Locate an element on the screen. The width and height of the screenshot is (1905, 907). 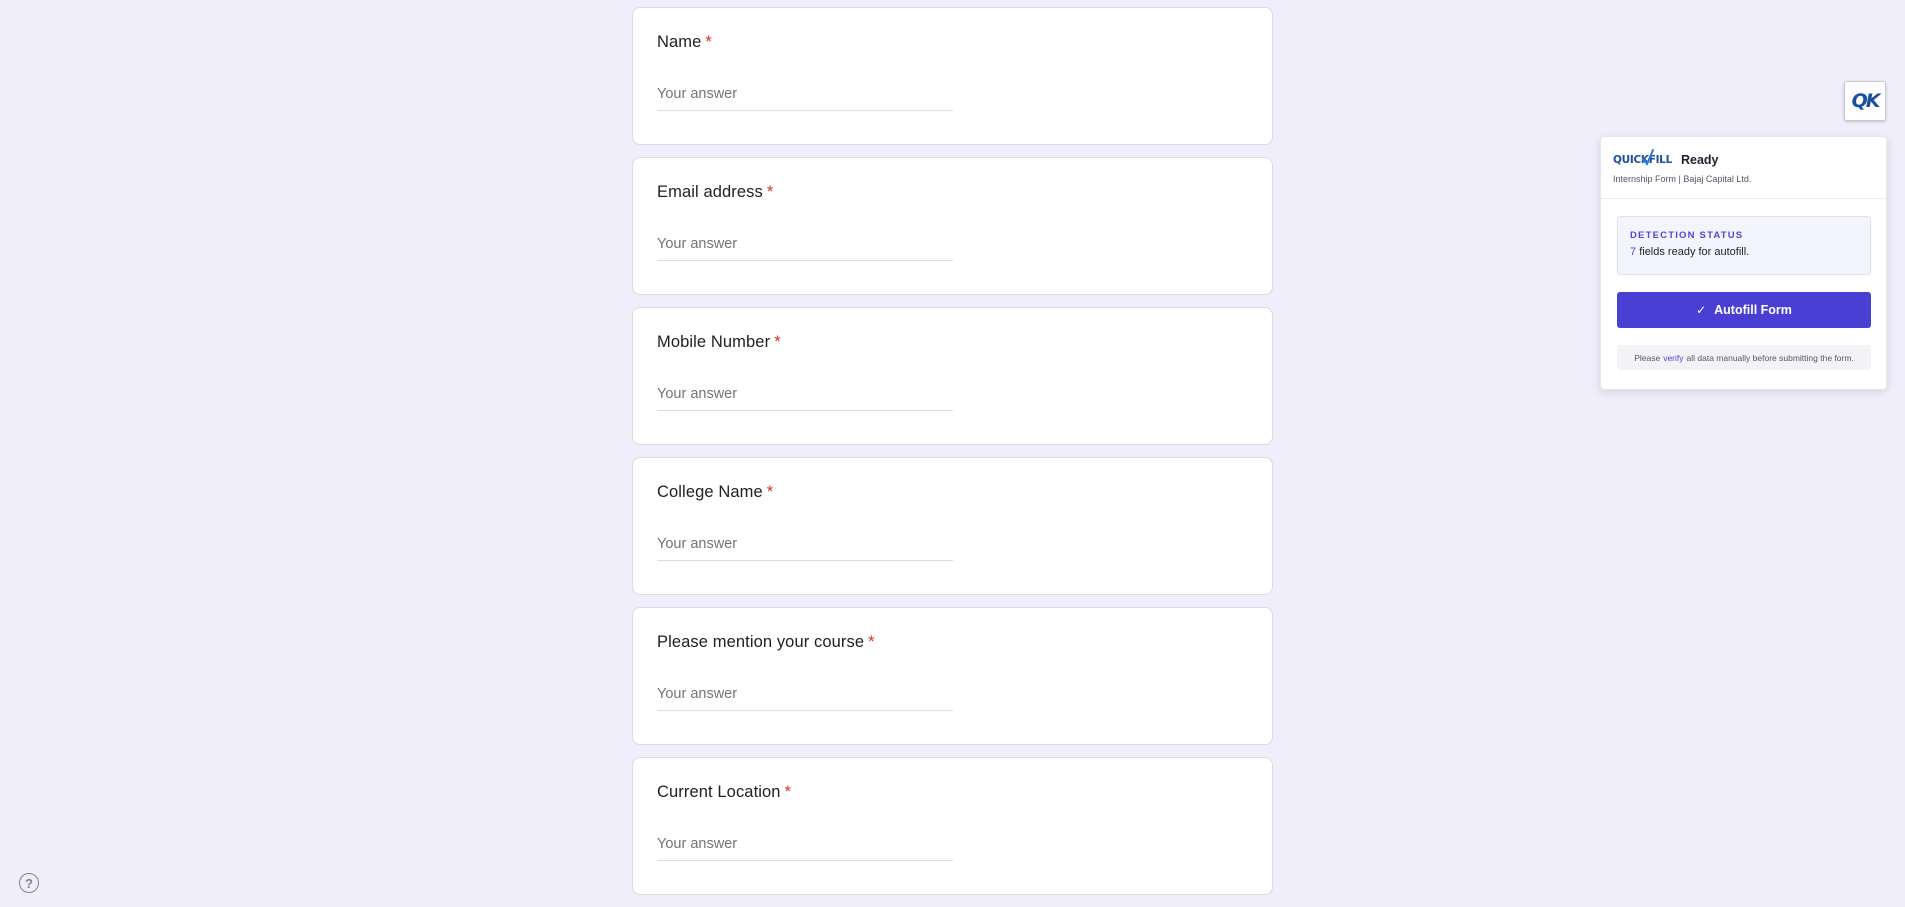
form-name: Internship Form | Bajaj Capital Ltd. is located at coordinates (1682, 179).